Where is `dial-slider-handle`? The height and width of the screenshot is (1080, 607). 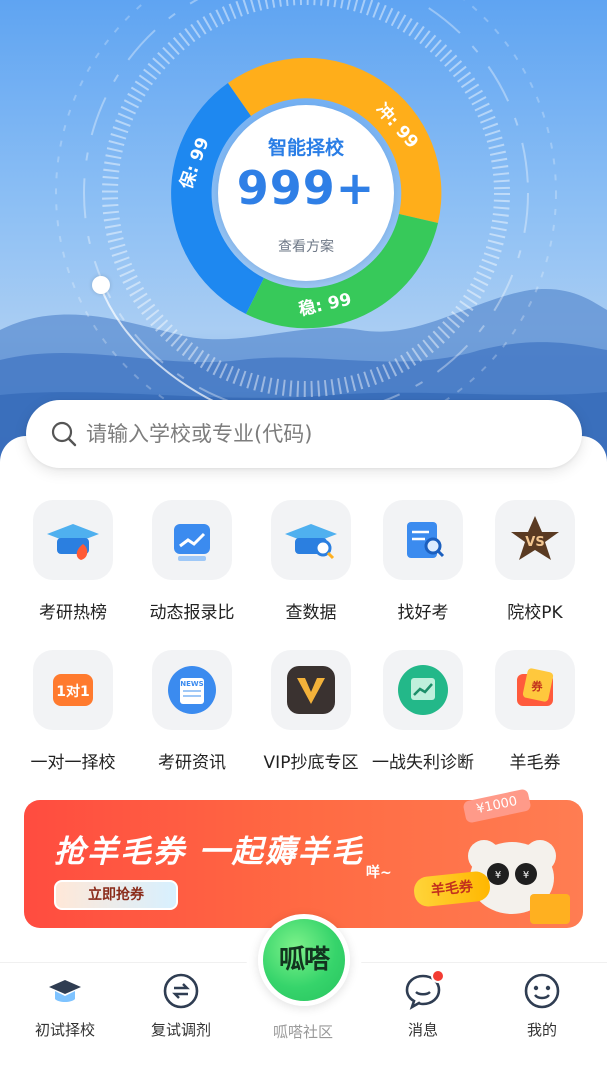
dial-slider-handle is located at coordinates (101, 285).